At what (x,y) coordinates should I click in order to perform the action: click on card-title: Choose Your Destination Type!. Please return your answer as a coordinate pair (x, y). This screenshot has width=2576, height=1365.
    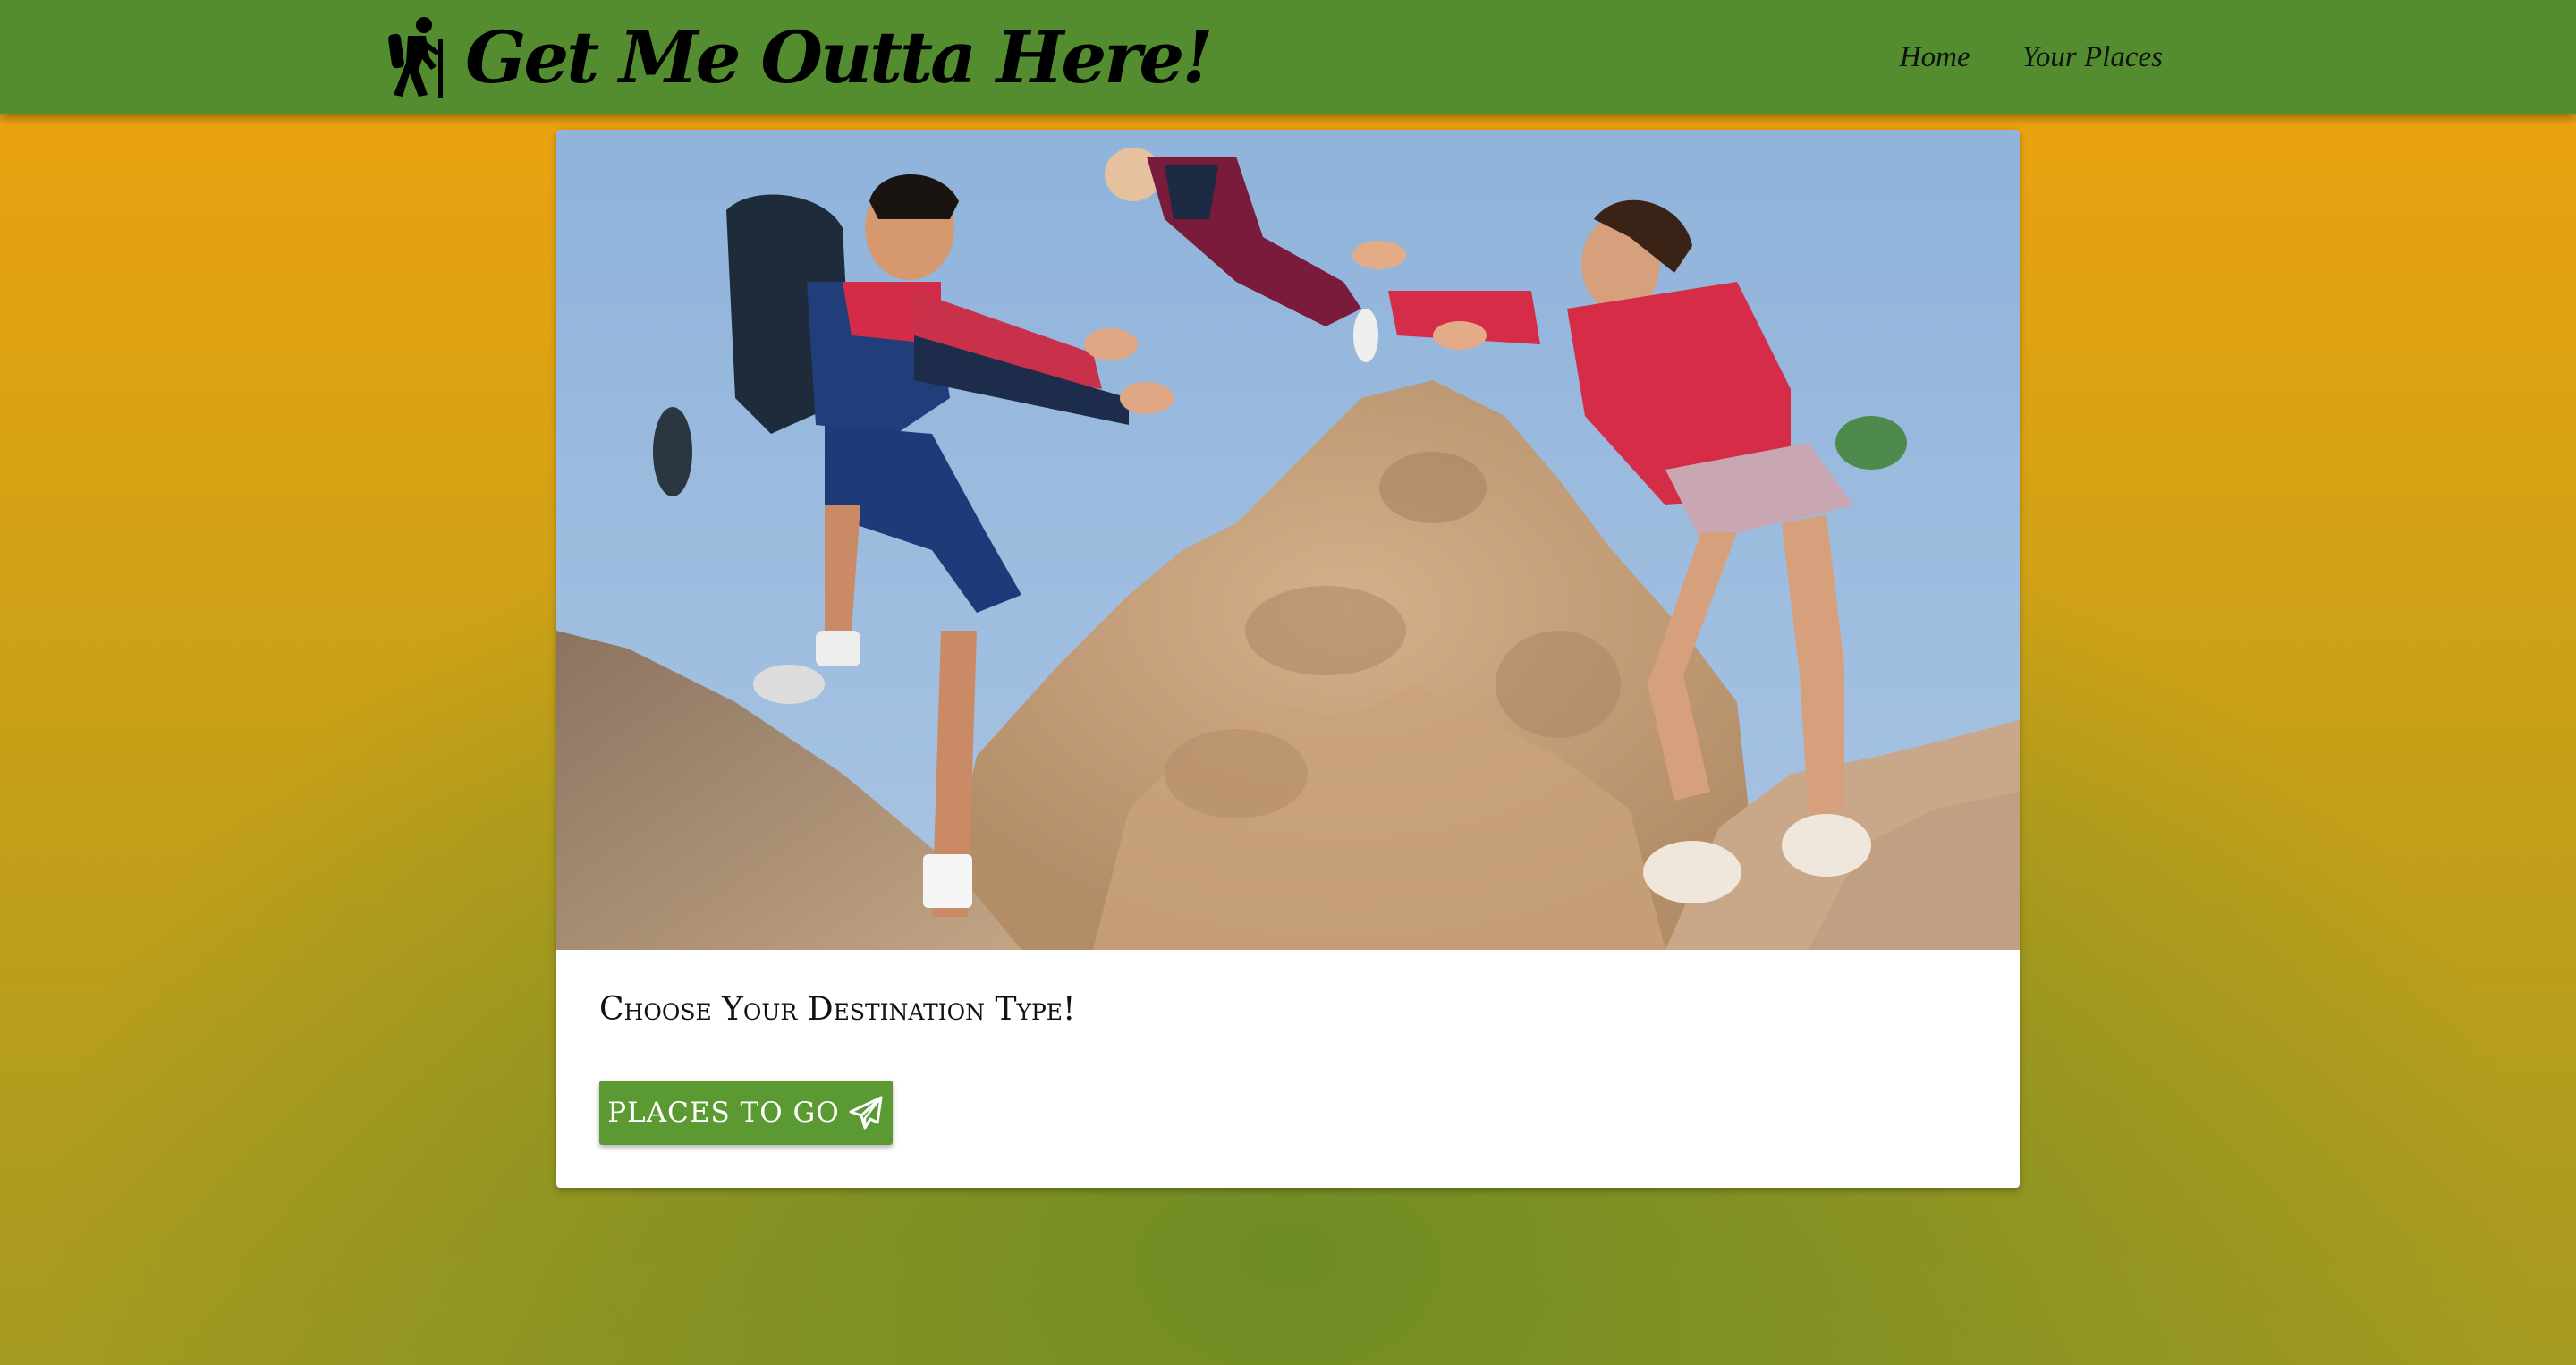
    Looking at the image, I should click on (837, 1010).